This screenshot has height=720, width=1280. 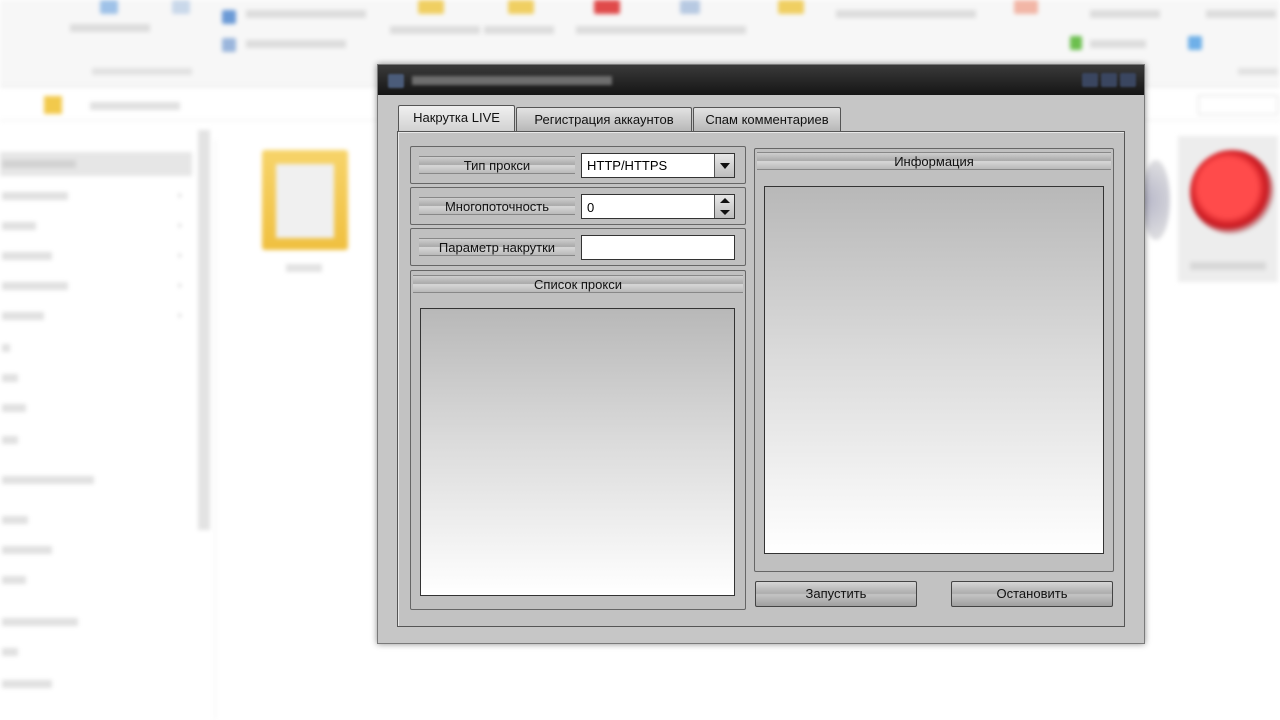 I want to click on arrow-down-icon, so click(x=725, y=212).